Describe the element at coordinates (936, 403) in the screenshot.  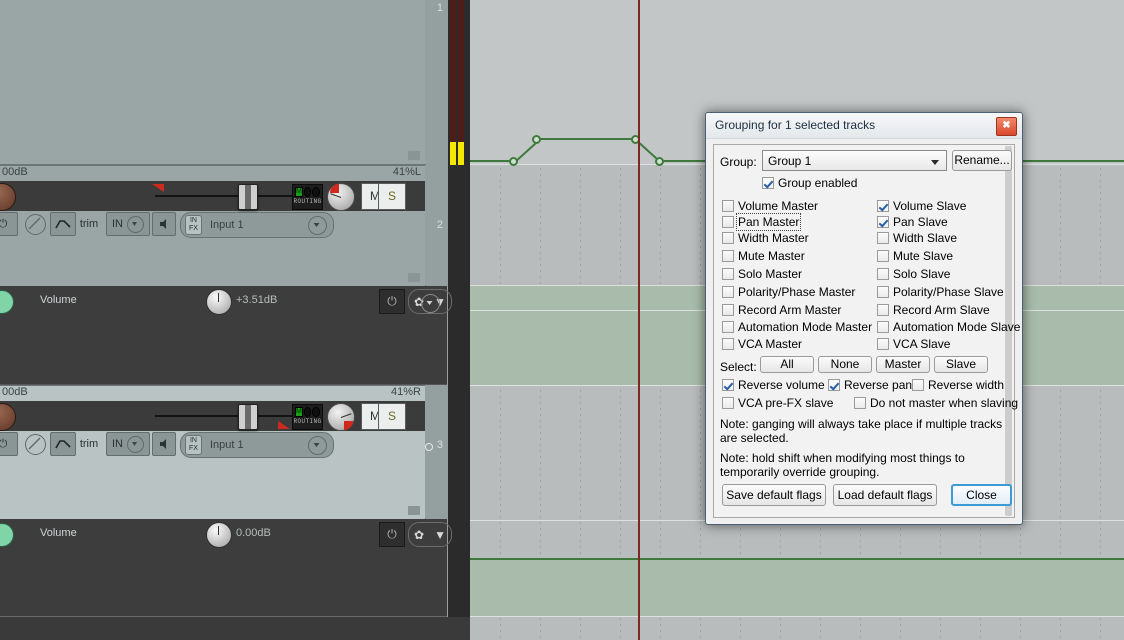
I see `option-do-not-master-when-slaving: Do not master when slaving` at that location.